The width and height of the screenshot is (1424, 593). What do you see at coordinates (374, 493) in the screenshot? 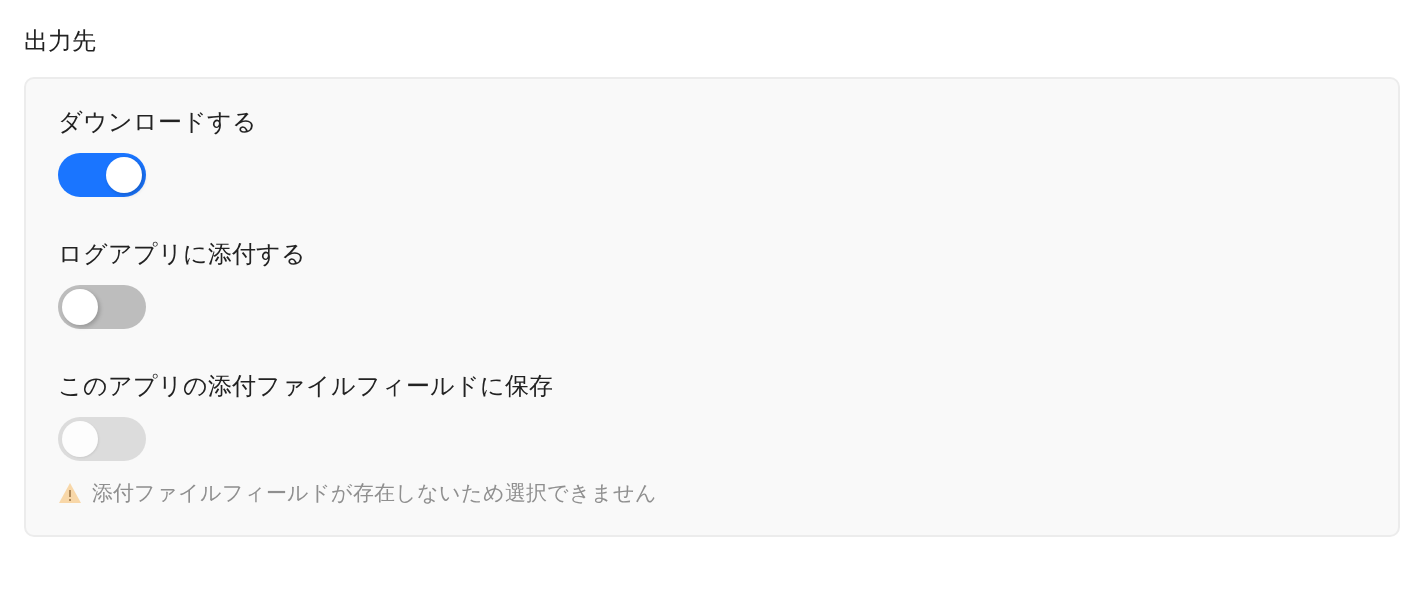
I see `warning-message: 添付ファイルフィールドが存在しないため選択できません` at bounding box center [374, 493].